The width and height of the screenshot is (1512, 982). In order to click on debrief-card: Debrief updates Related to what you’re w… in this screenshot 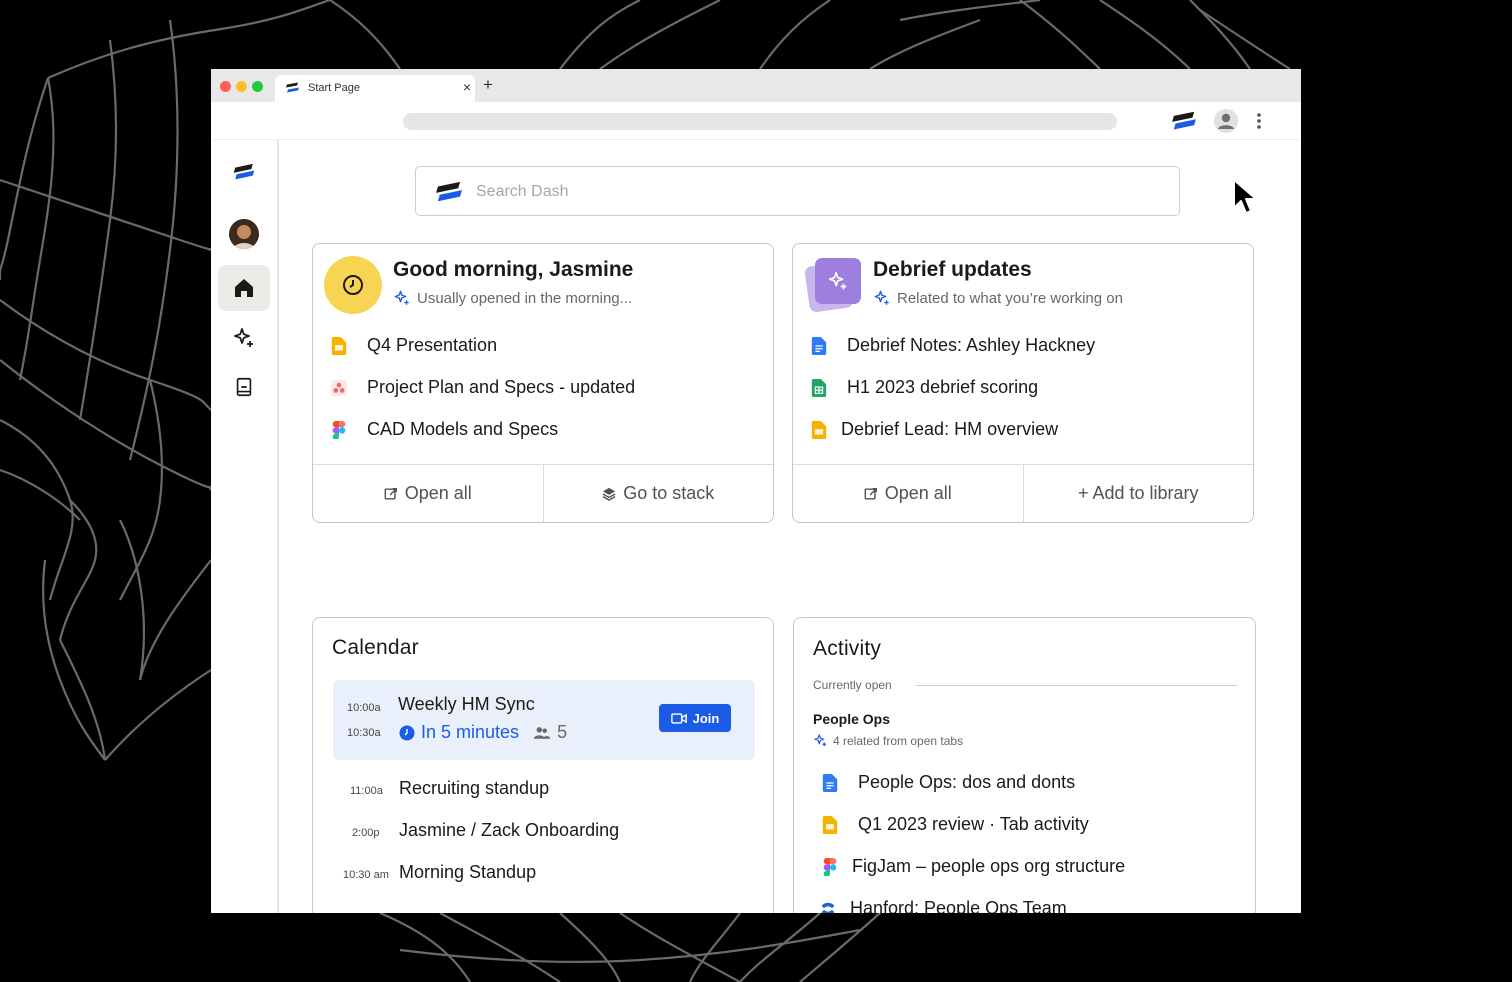, I will do `click(1023, 383)`.